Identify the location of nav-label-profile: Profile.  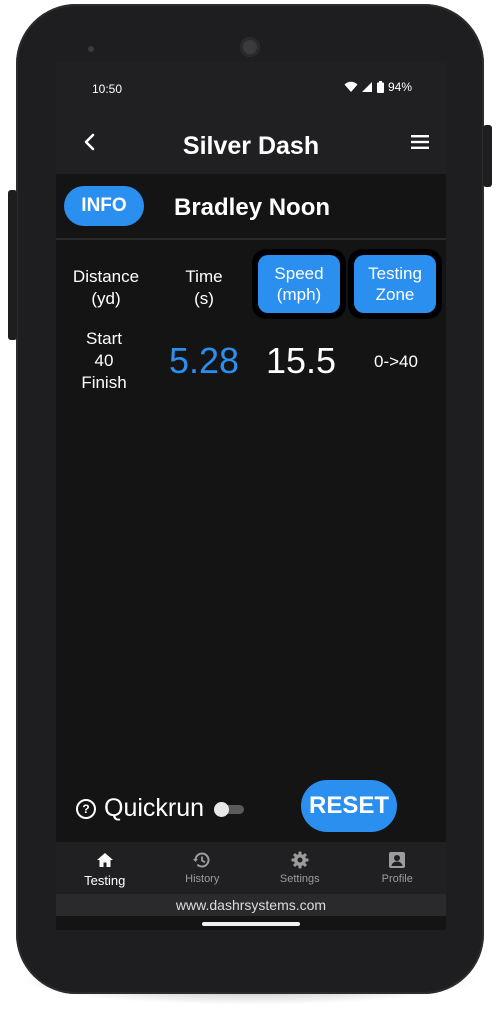
(397, 879).